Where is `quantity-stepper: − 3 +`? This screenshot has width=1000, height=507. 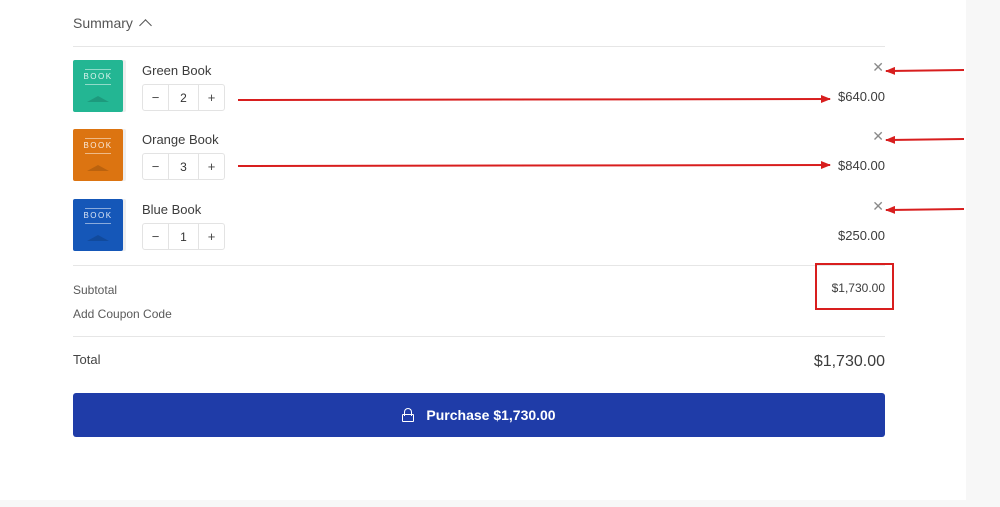 quantity-stepper: − 3 + is located at coordinates (183, 166).